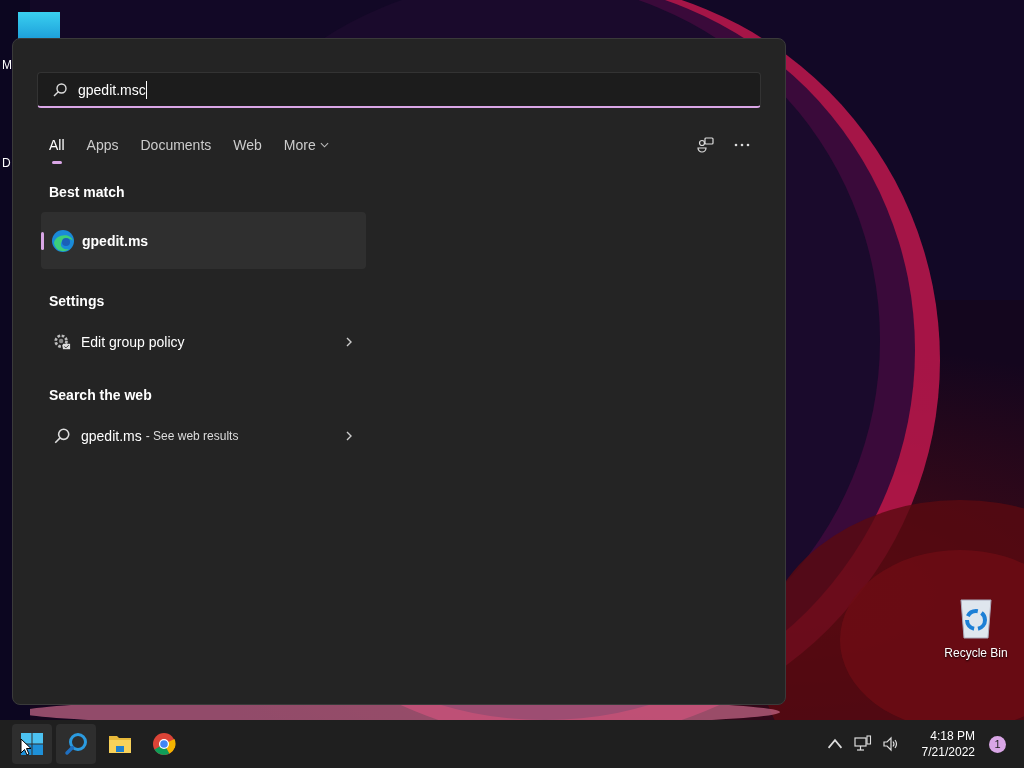 The image size is (1024, 768). What do you see at coordinates (976, 653) in the screenshot?
I see `recycle-bin-label: Recycle Bin` at bounding box center [976, 653].